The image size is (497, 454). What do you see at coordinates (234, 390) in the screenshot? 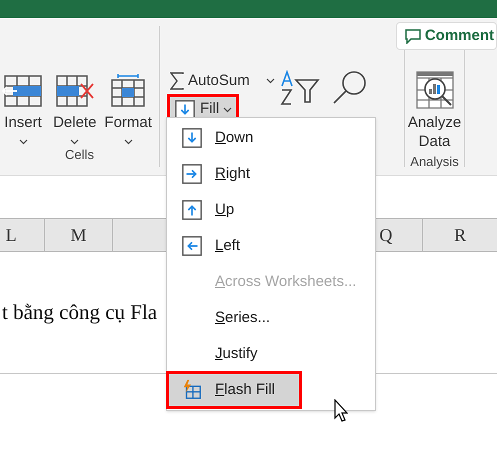
I see `menu-item: Flash Fill` at bounding box center [234, 390].